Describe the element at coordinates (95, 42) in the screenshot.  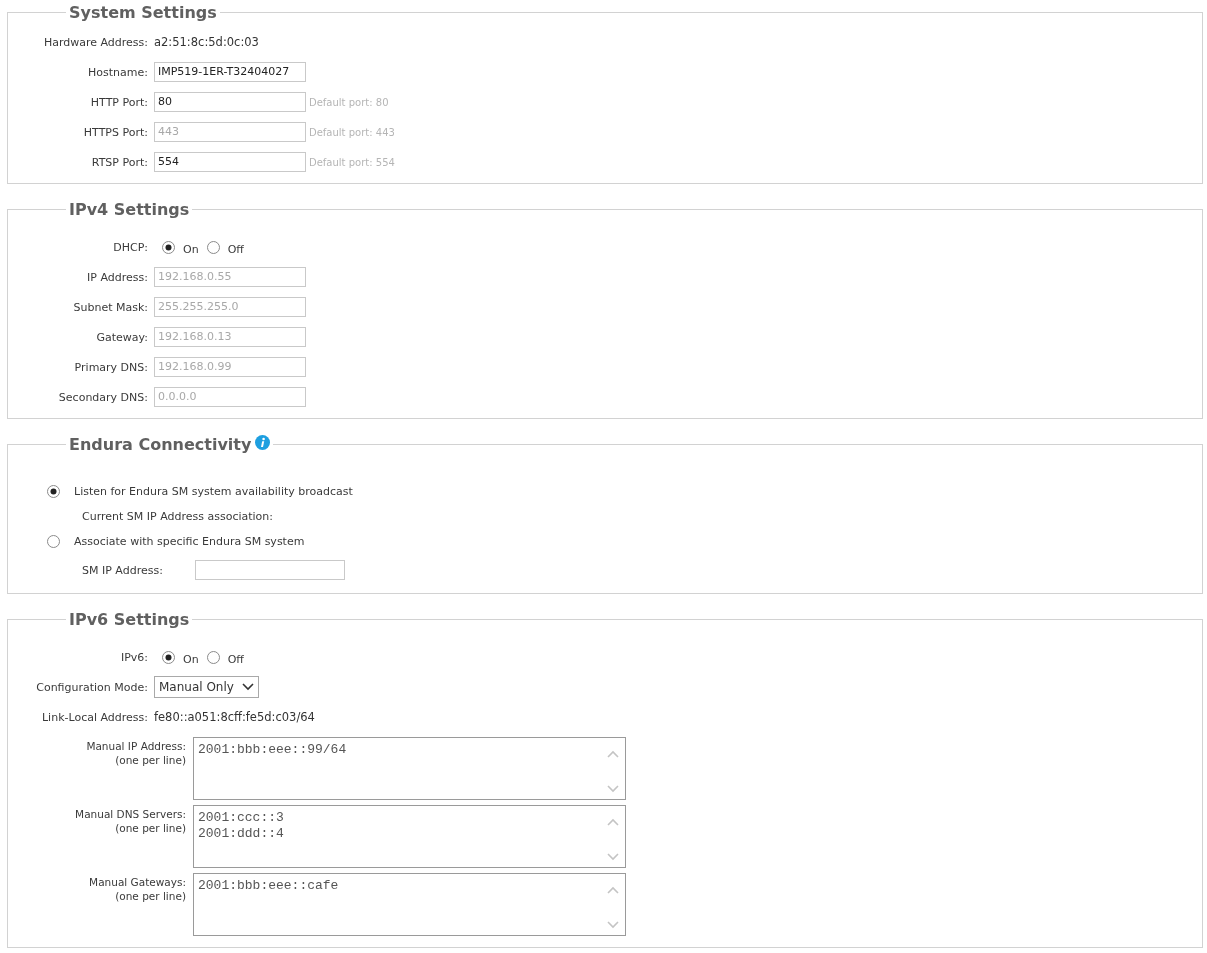
I see `field-label: Hardware Address:` at that location.